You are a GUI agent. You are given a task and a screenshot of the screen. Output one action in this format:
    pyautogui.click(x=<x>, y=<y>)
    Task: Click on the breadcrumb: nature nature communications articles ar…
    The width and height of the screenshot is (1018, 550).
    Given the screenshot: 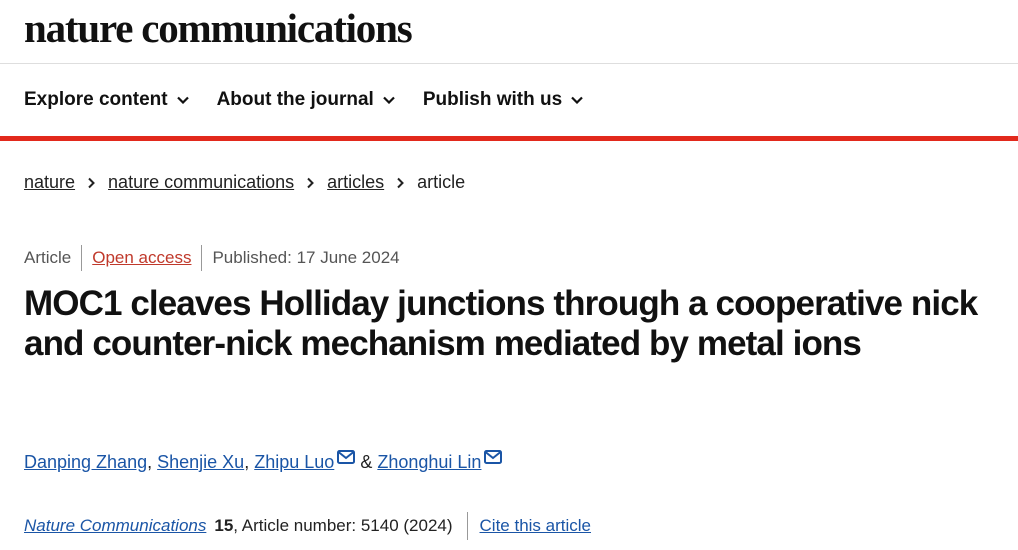 What is the action you would take?
    pyautogui.click(x=244, y=182)
    